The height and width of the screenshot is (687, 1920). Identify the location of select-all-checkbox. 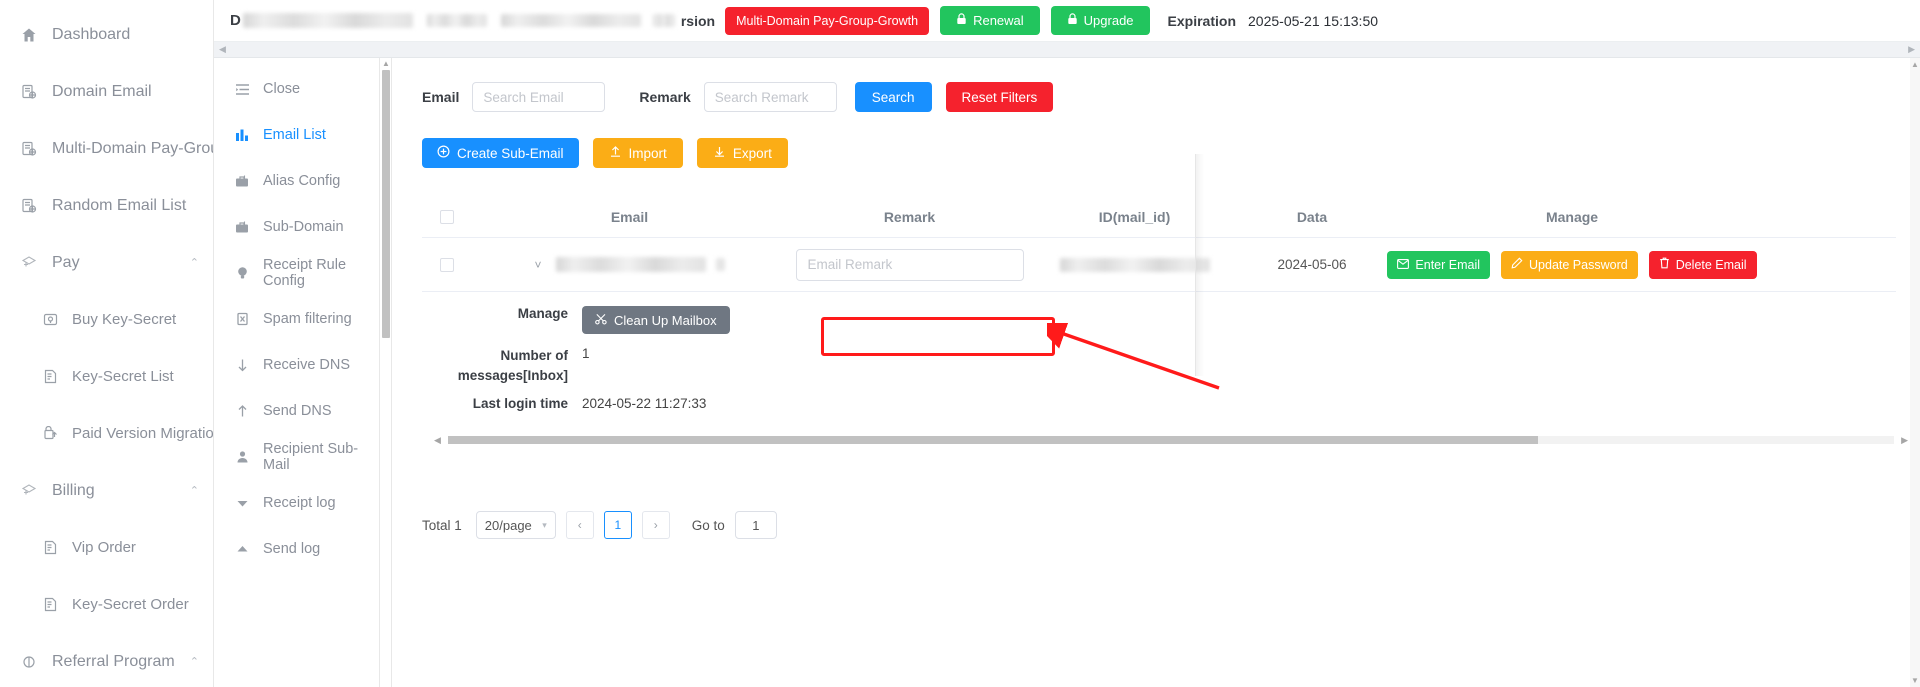
(447, 216).